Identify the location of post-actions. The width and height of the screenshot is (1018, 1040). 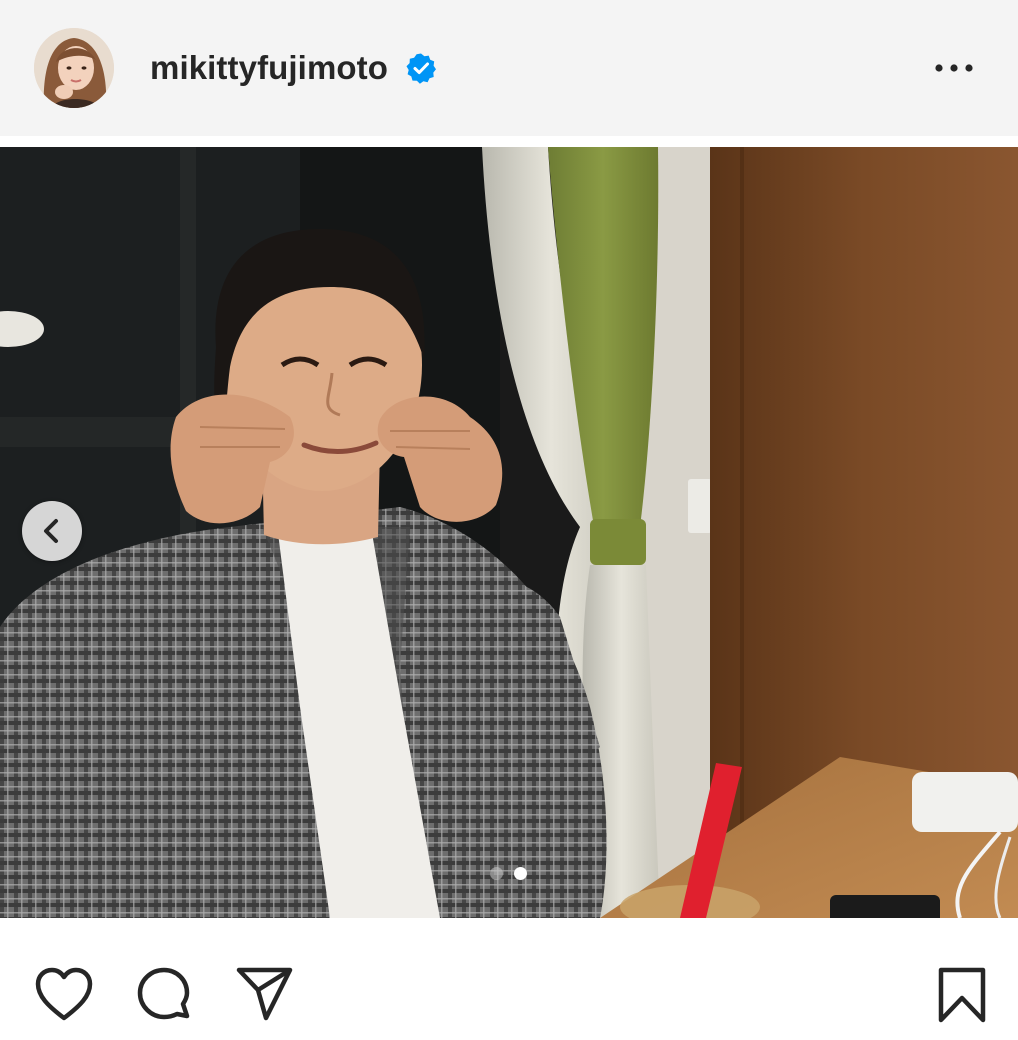
(509, 979).